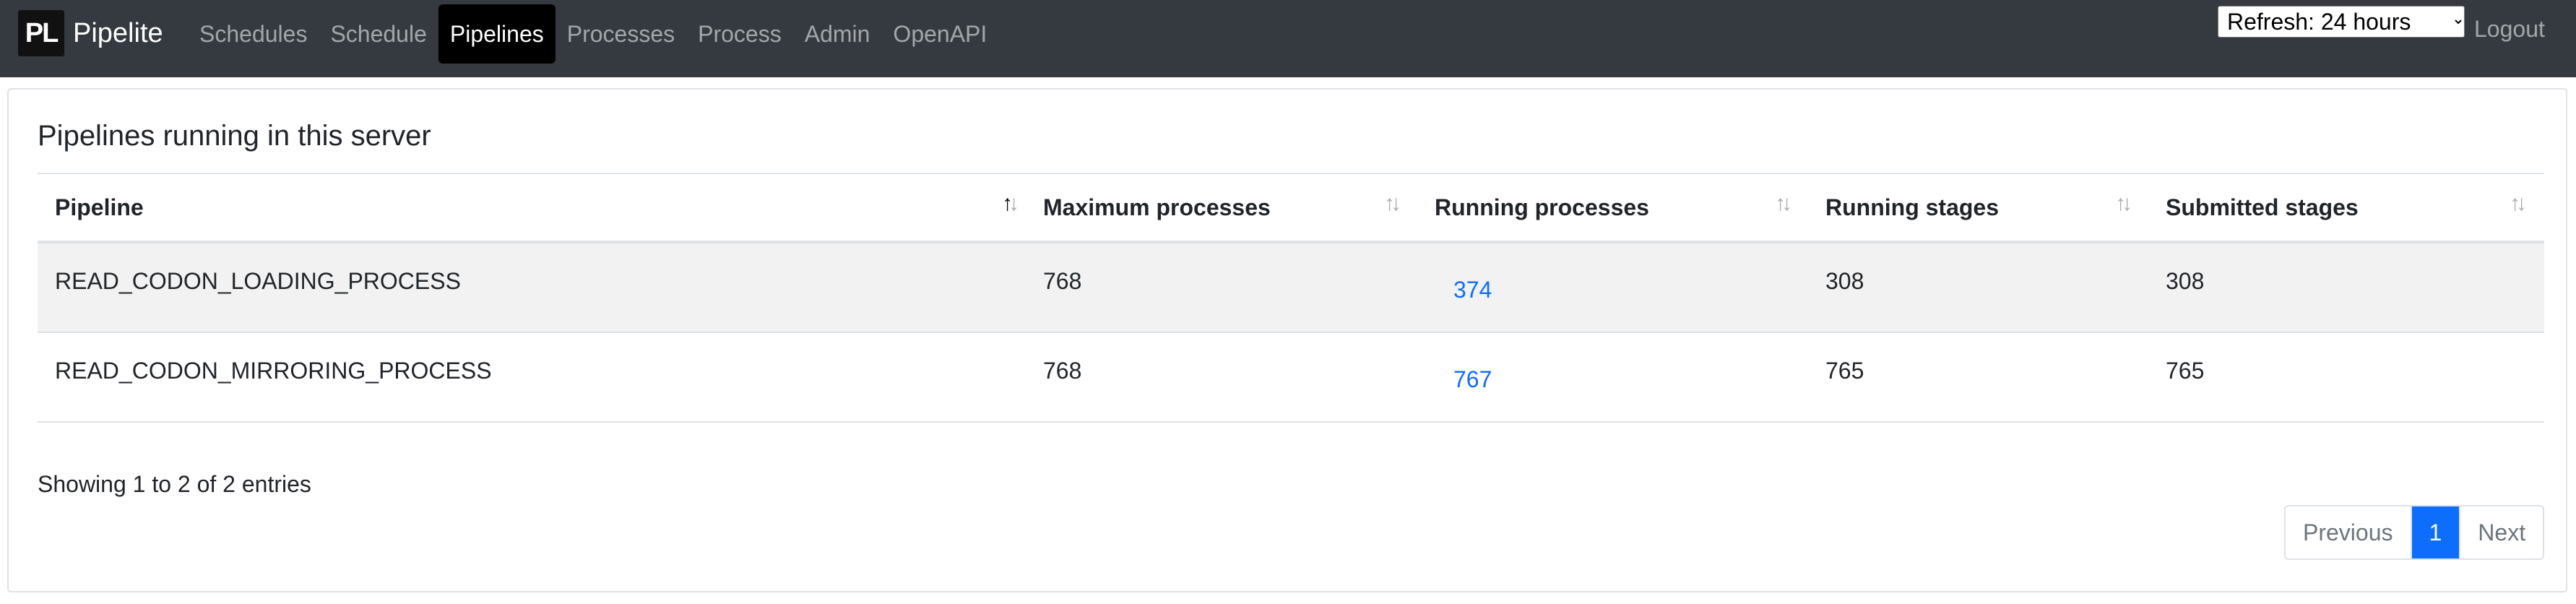 The width and height of the screenshot is (2576, 604). Describe the element at coordinates (2341, 22) in the screenshot. I see `refresh-select: Refresh: 24 hours` at that location.